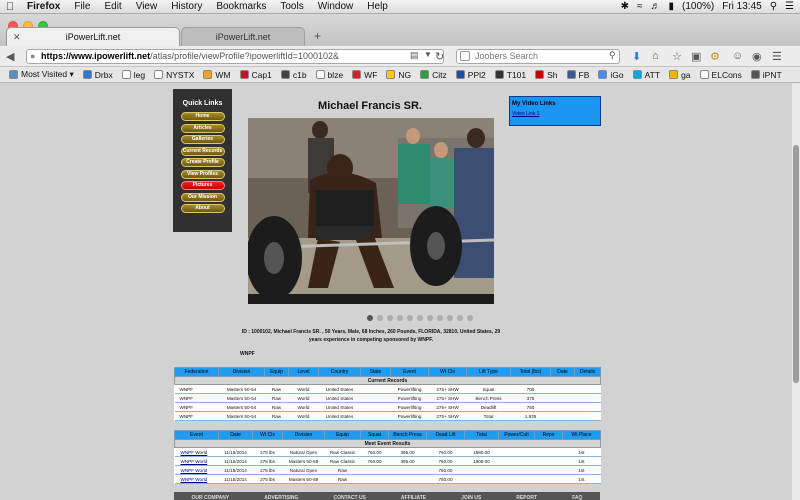 The image size is (800, 500). I want to click on bookmark-item: WM, so click(217, 75).